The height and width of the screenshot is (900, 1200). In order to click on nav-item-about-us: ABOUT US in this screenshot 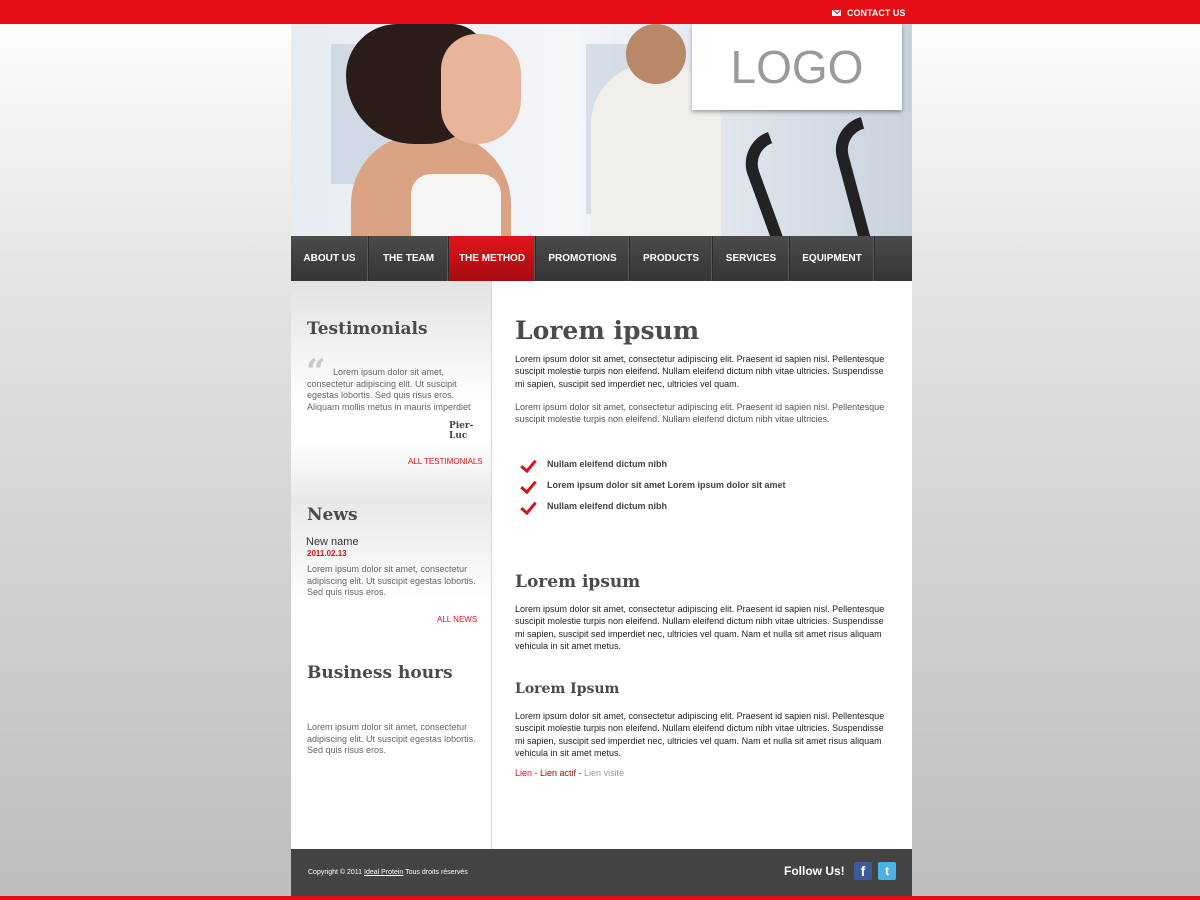, I will do `click(330, 258)`.